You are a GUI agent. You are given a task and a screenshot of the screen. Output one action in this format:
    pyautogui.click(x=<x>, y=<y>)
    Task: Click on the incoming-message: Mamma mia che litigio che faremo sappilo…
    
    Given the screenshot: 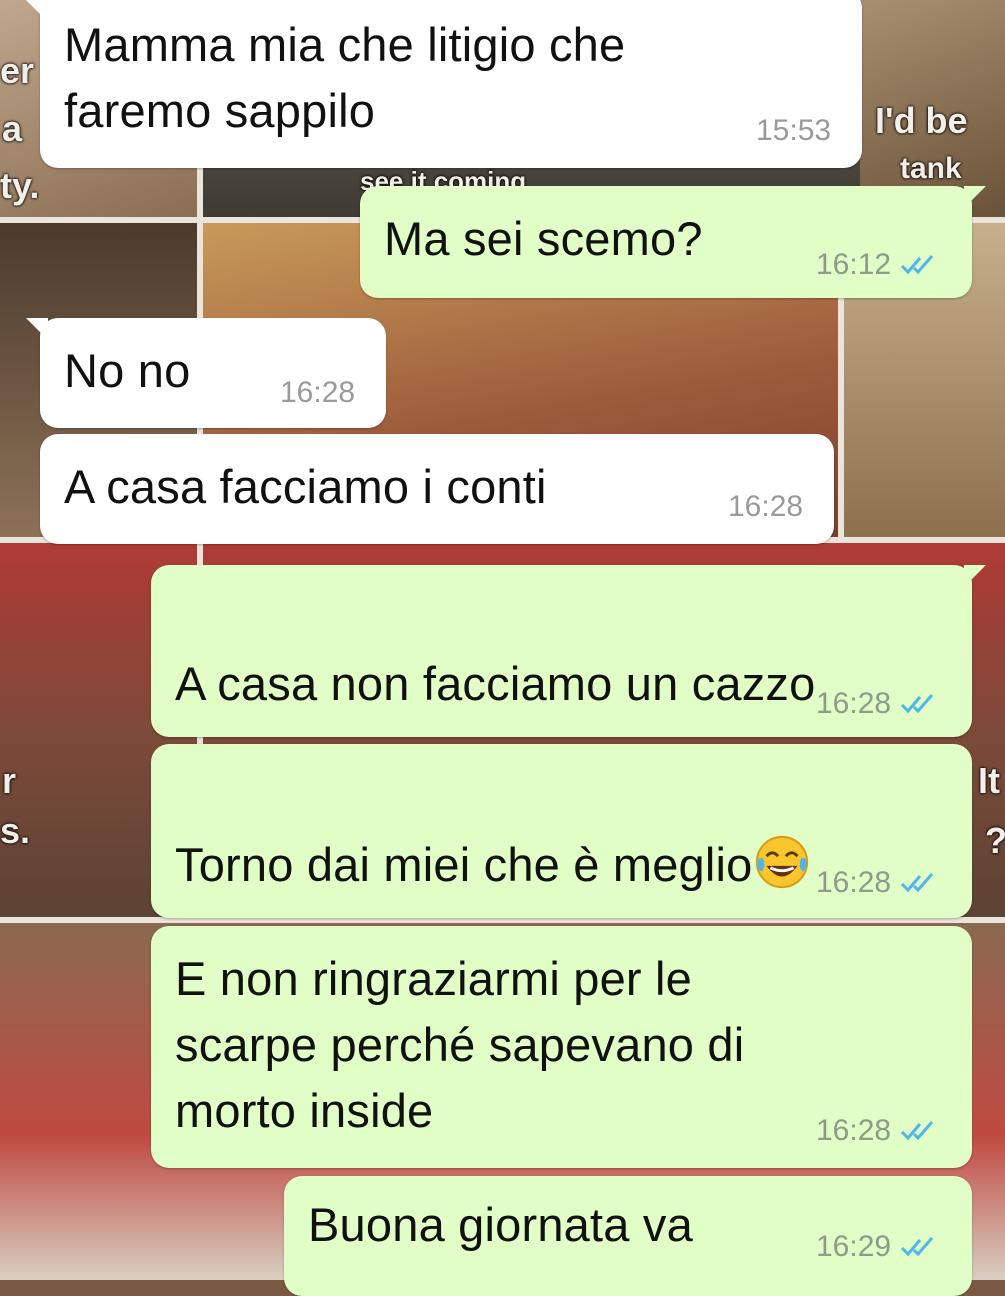 What is the action you would take?
    pyautogui.click(x=444, y=84)
    